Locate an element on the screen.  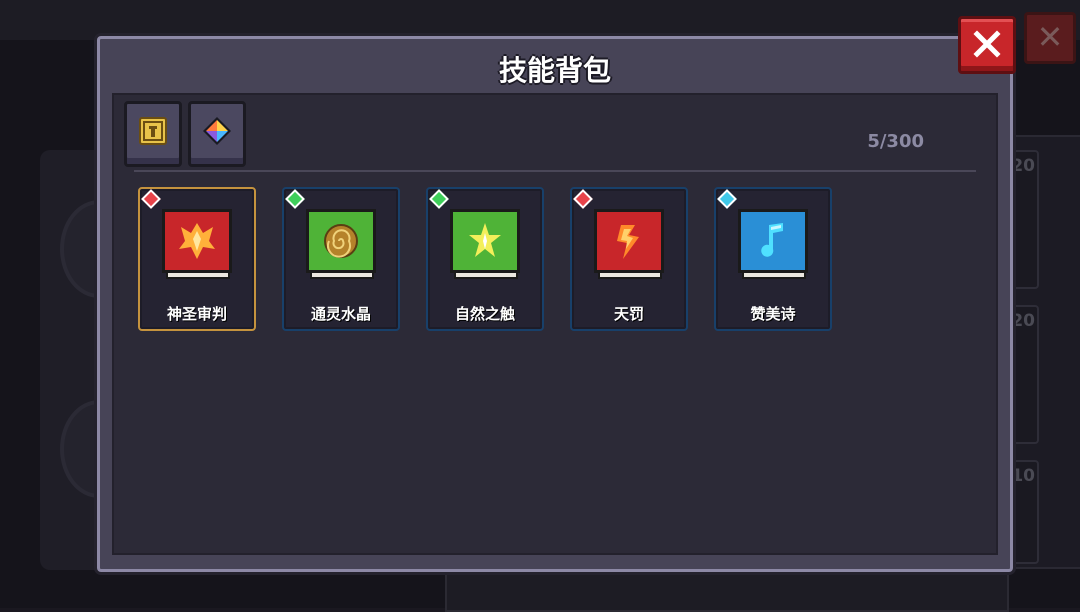
spiral-orb-icon is located at coordinates (341, 241).